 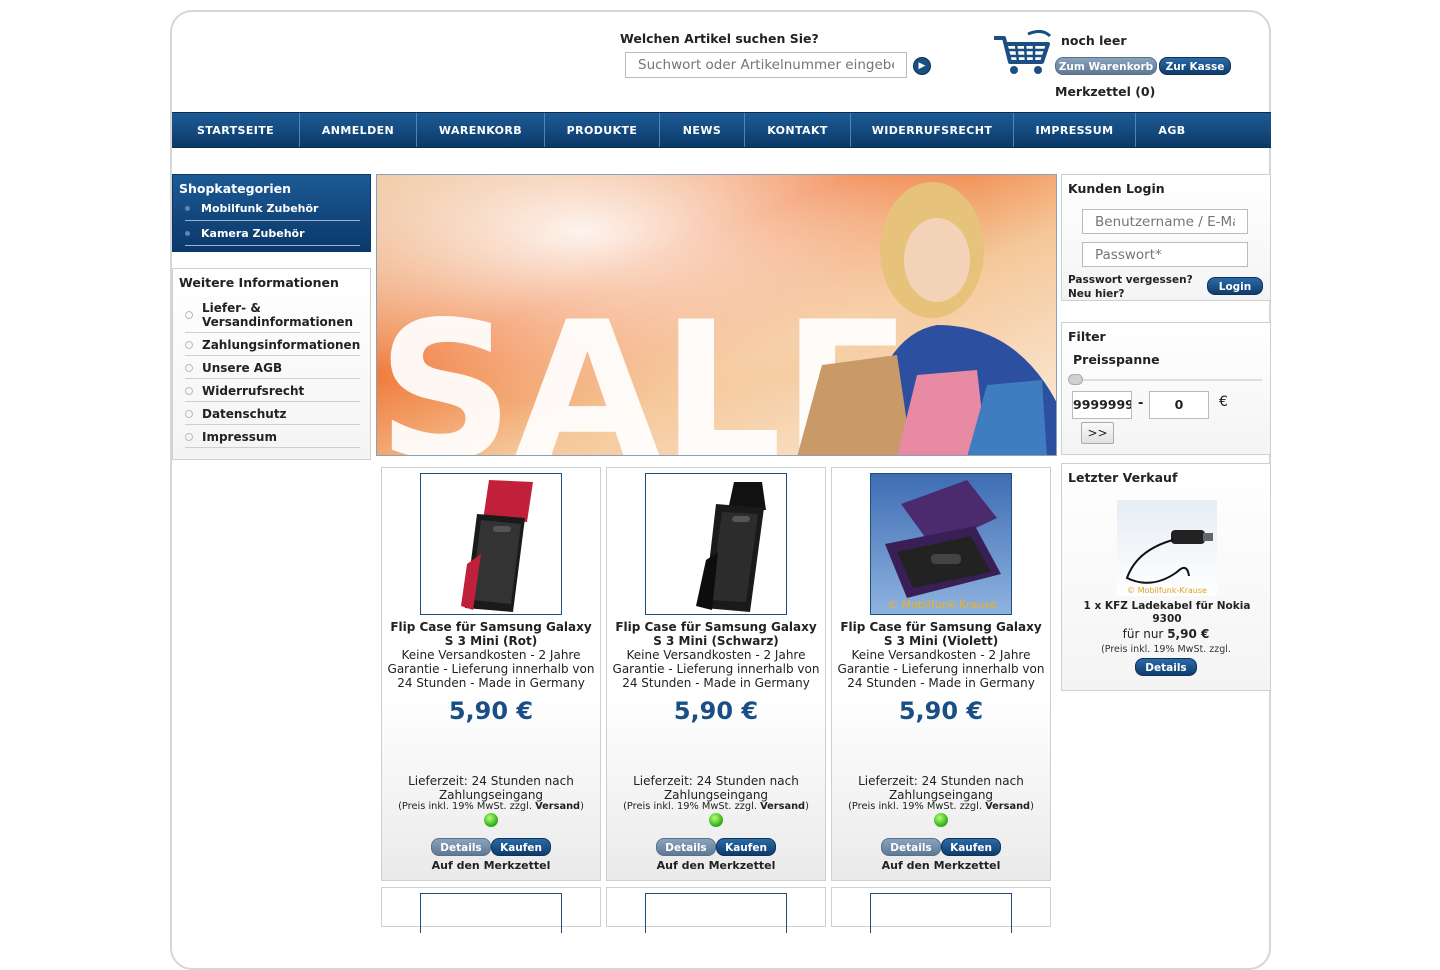 I want to click on price-max-field: 0, so click(x=1179, y=405).